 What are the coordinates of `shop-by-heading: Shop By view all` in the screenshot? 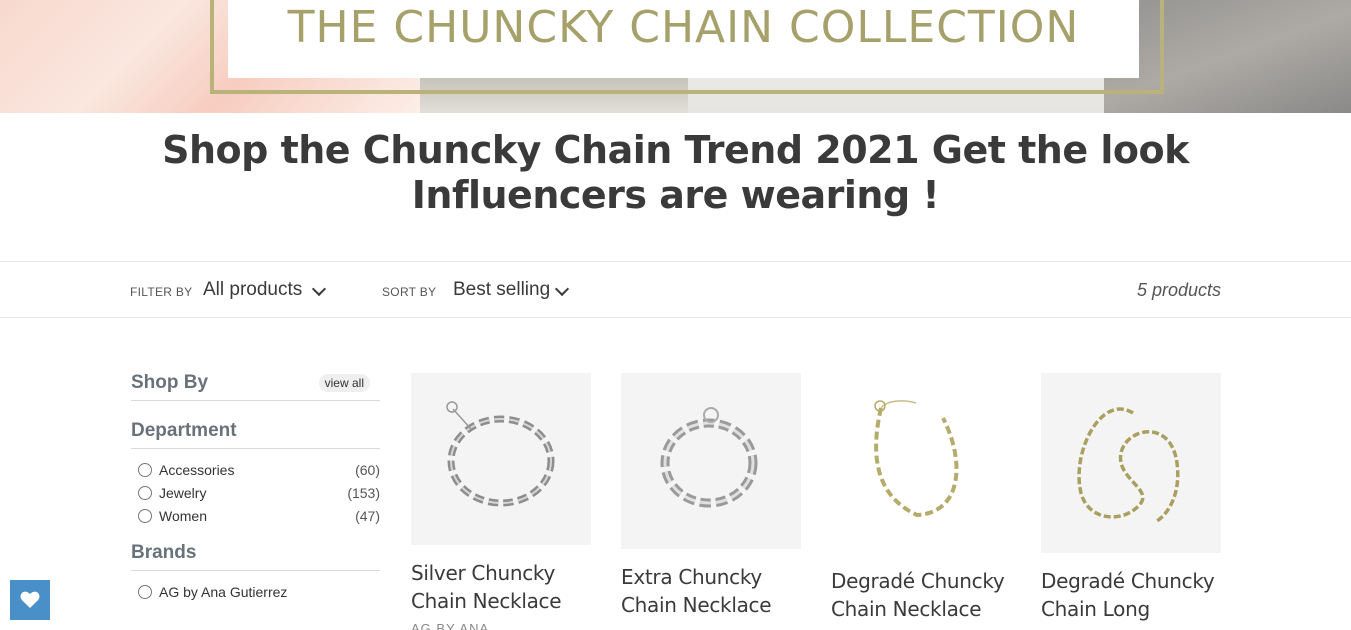 It's located at (255, 386).